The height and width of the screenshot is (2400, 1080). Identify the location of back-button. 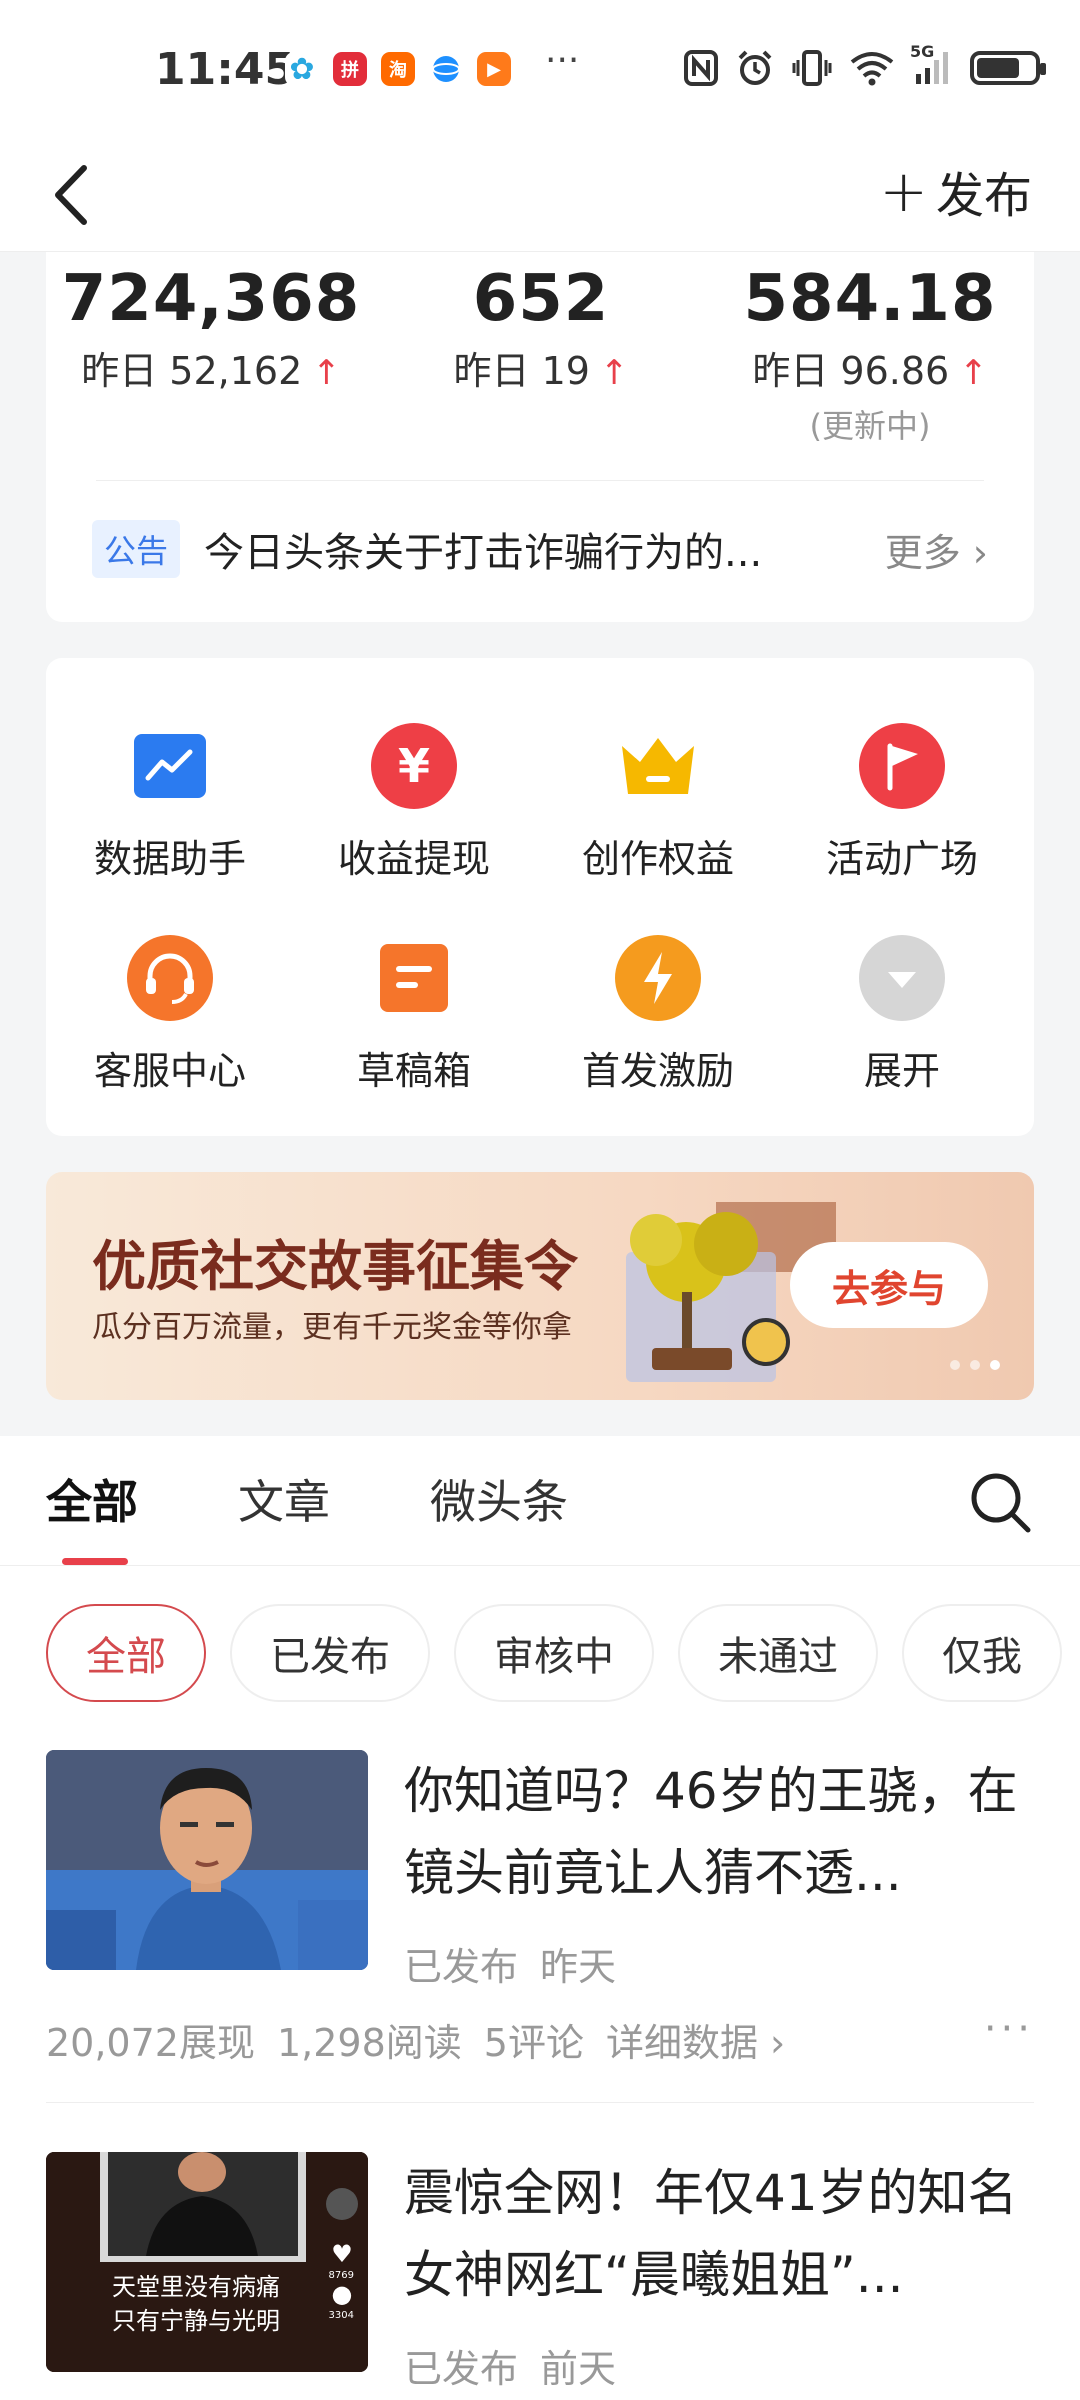
(75, 195).